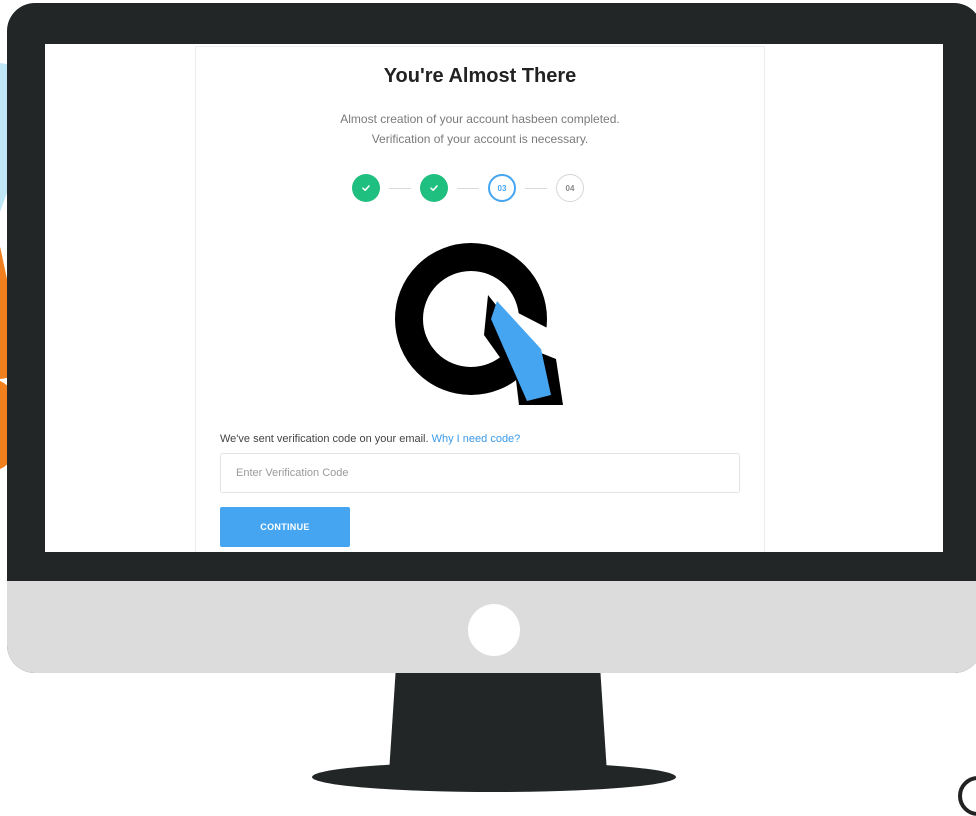  What do you see at coordinates (570, 188) in the screenshot?
I see `step-4-pending: 04` at bounding box center [570, 188].